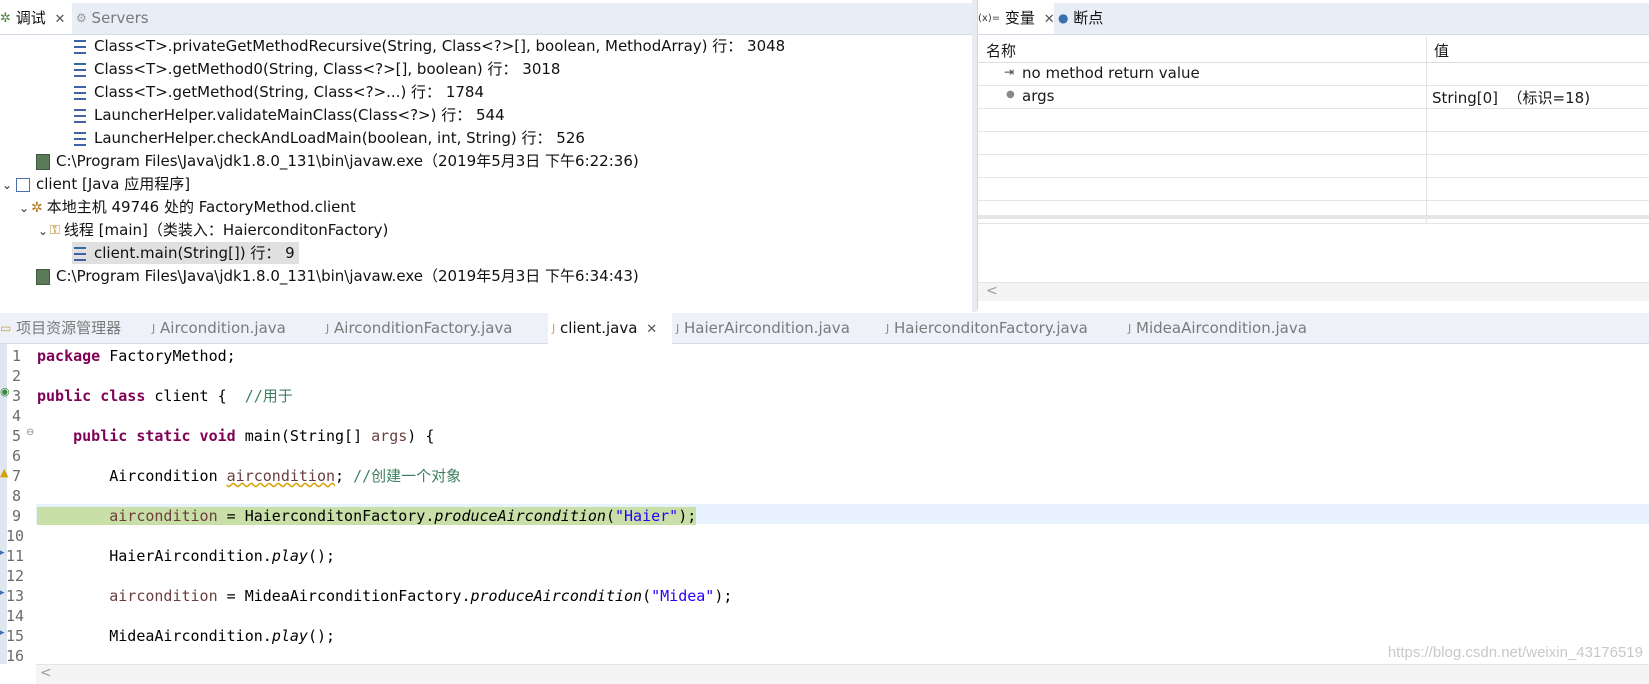 Image resolution: width=1649 pixels, height=684 pixels. Describe the element at coordinates (186, 207) in the screenshot. I see `debug-target-node: ⌄ ✲ 本地主机 49746 处的 FactoryMethod.client` at that location.